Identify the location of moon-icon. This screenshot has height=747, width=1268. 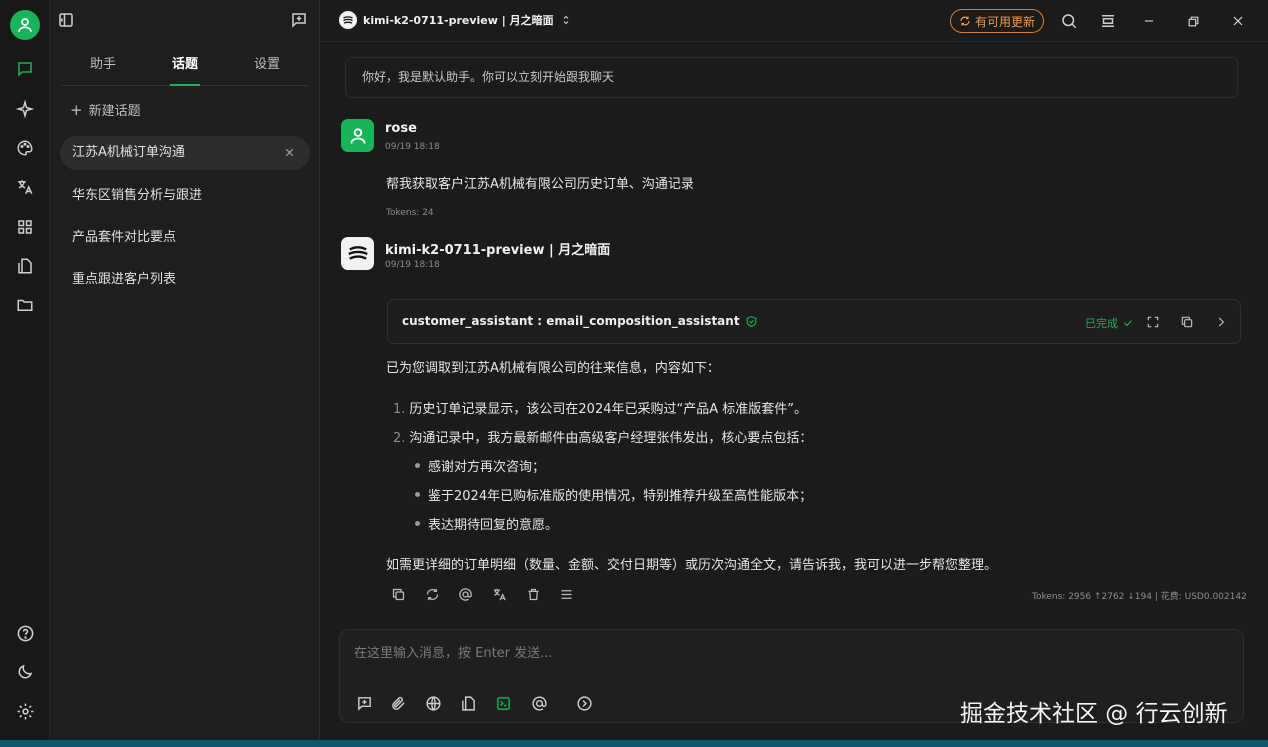
(25, 672).